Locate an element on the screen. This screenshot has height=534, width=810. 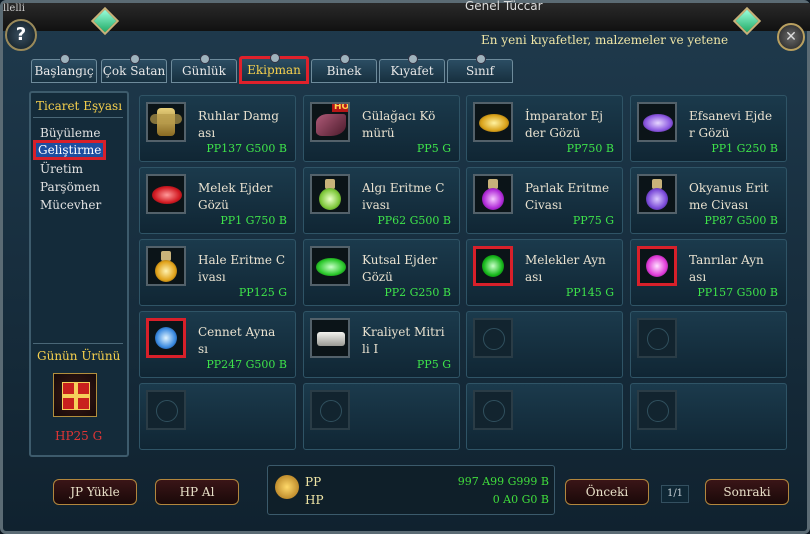
item-price: PP137 G500 B is located at coordinates (246, 148).